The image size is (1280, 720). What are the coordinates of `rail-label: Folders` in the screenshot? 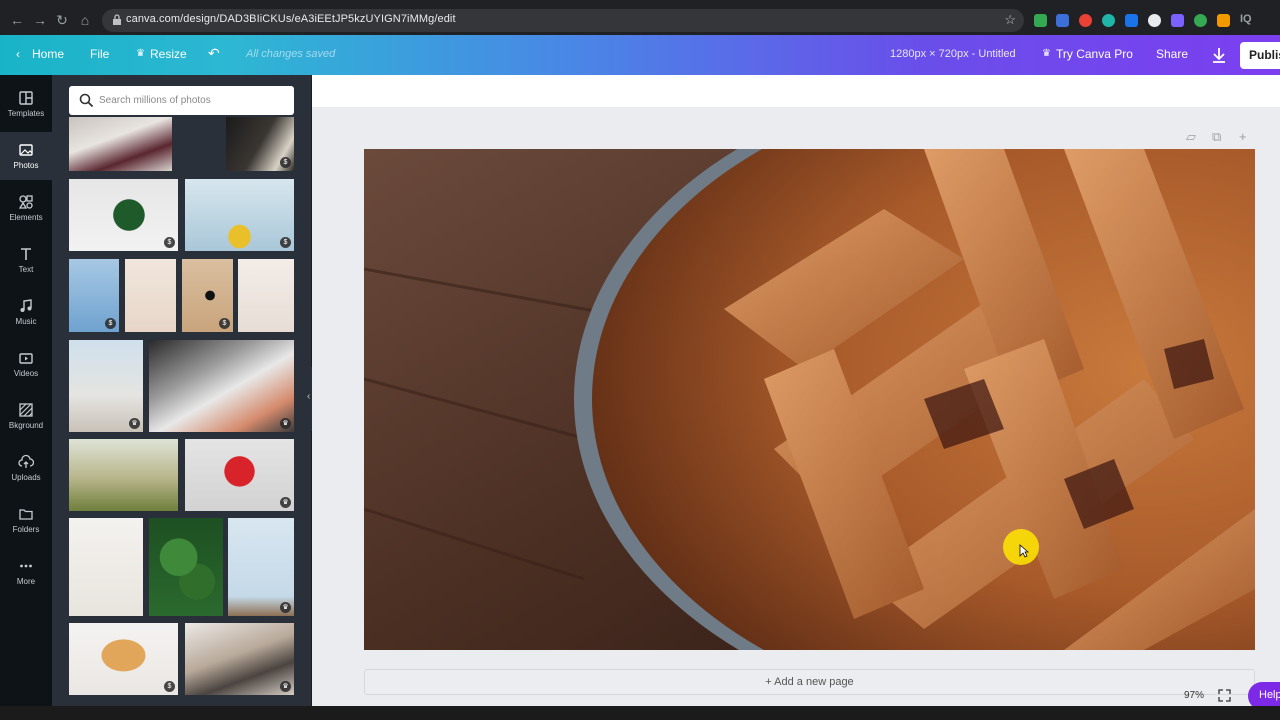 It's located at (26, 529).